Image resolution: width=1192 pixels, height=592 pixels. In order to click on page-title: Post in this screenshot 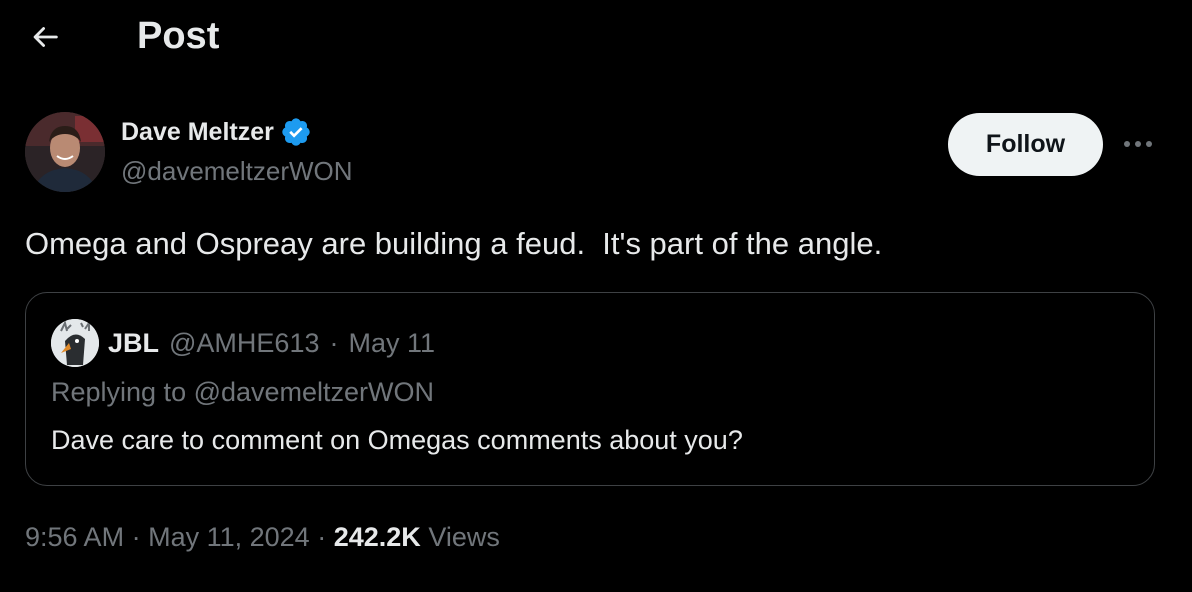, I will do `click(178, 36)`.